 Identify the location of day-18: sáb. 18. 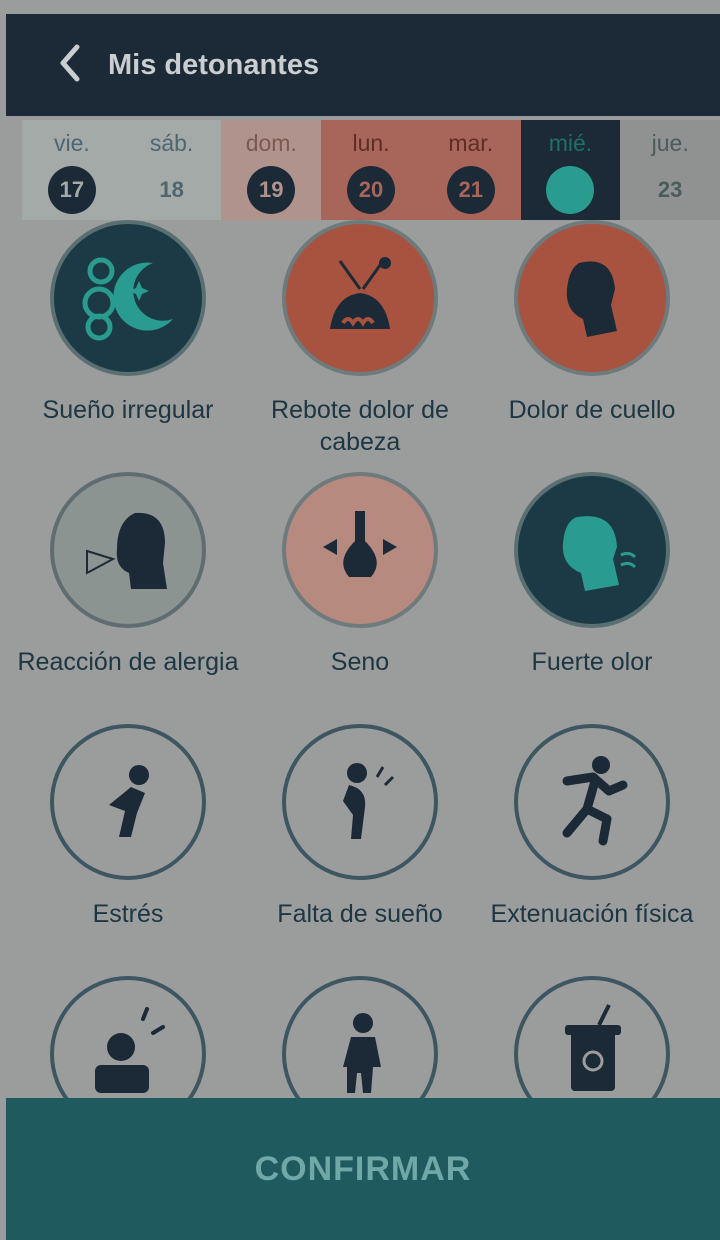
(171, 170).